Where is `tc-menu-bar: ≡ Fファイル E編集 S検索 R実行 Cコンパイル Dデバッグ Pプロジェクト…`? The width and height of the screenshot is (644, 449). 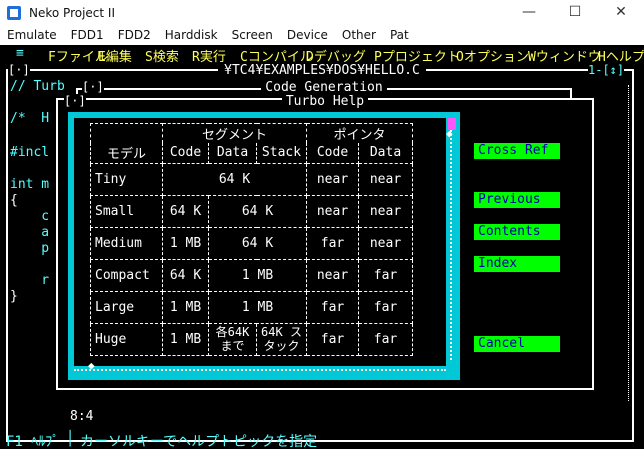
tc-menu-bar: ≡ Fファイル E編集 S検索 R実行 Cコンパイル Dデバッグ Pプロジェクト… is located at coordinates (322, 55).